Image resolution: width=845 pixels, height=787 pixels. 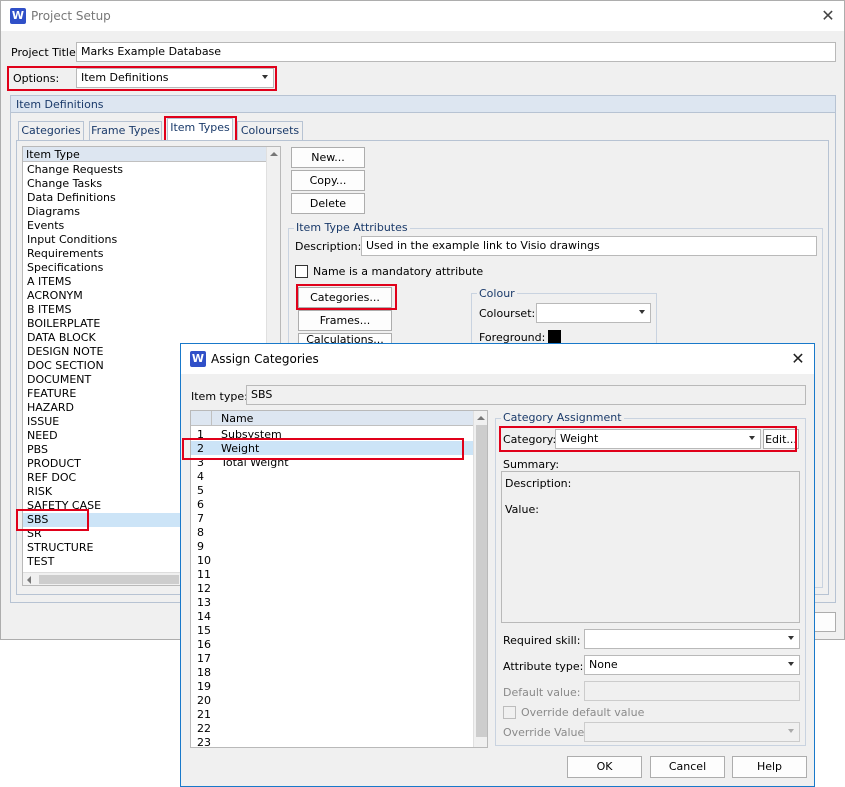 I want to click on default-value-label: Default value:, so click(x=542, y=692).